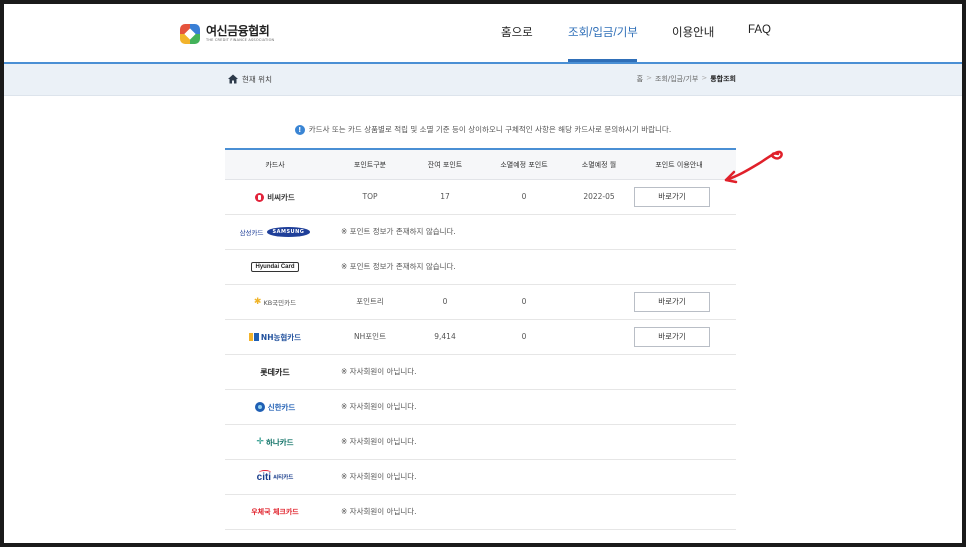 This screenshot has width=966, height=547. I want to click on expiry-month: 2022-05, so click(599, 196).